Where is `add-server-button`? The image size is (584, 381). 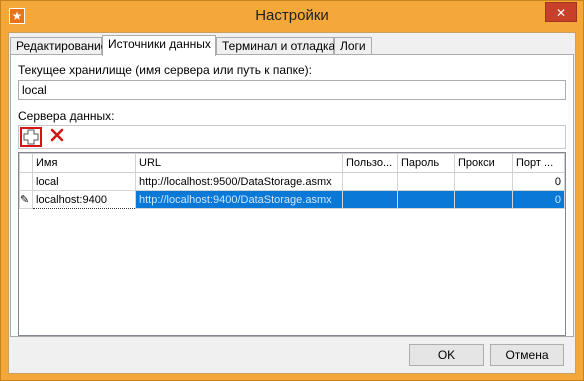
add-server-button is located at coordinates (31, 137).